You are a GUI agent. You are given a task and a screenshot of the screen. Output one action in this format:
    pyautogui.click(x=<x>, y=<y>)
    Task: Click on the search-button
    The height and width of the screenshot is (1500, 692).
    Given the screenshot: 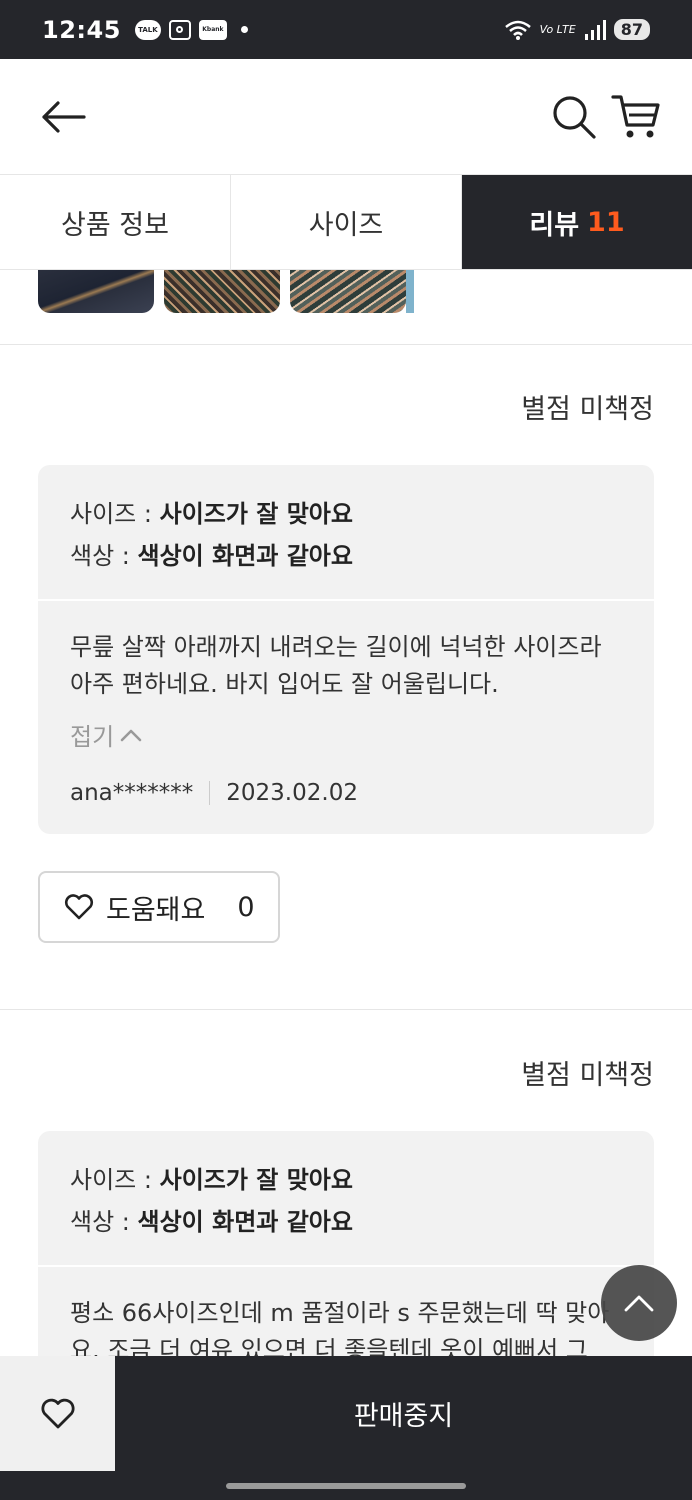 What is the action you would take?
    pyautogui.click(x=574, y=117)
    